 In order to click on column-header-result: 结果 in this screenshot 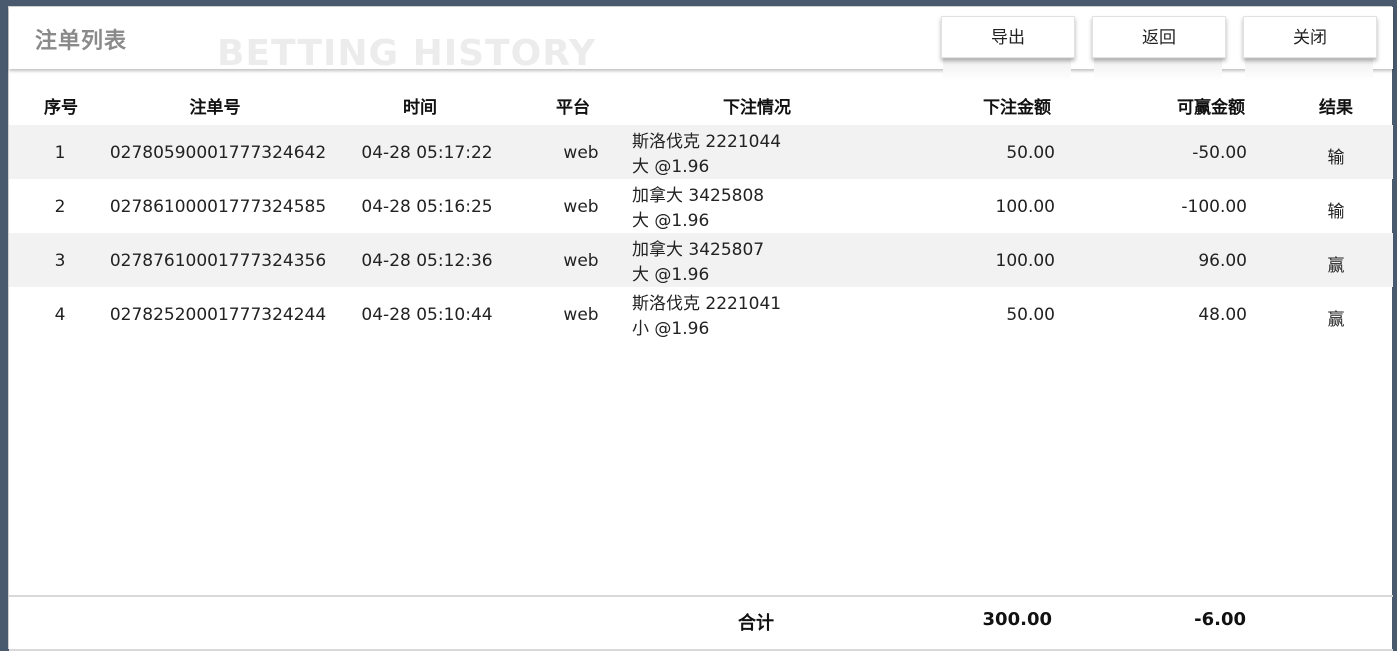, I will do `click(1336, 108)`.